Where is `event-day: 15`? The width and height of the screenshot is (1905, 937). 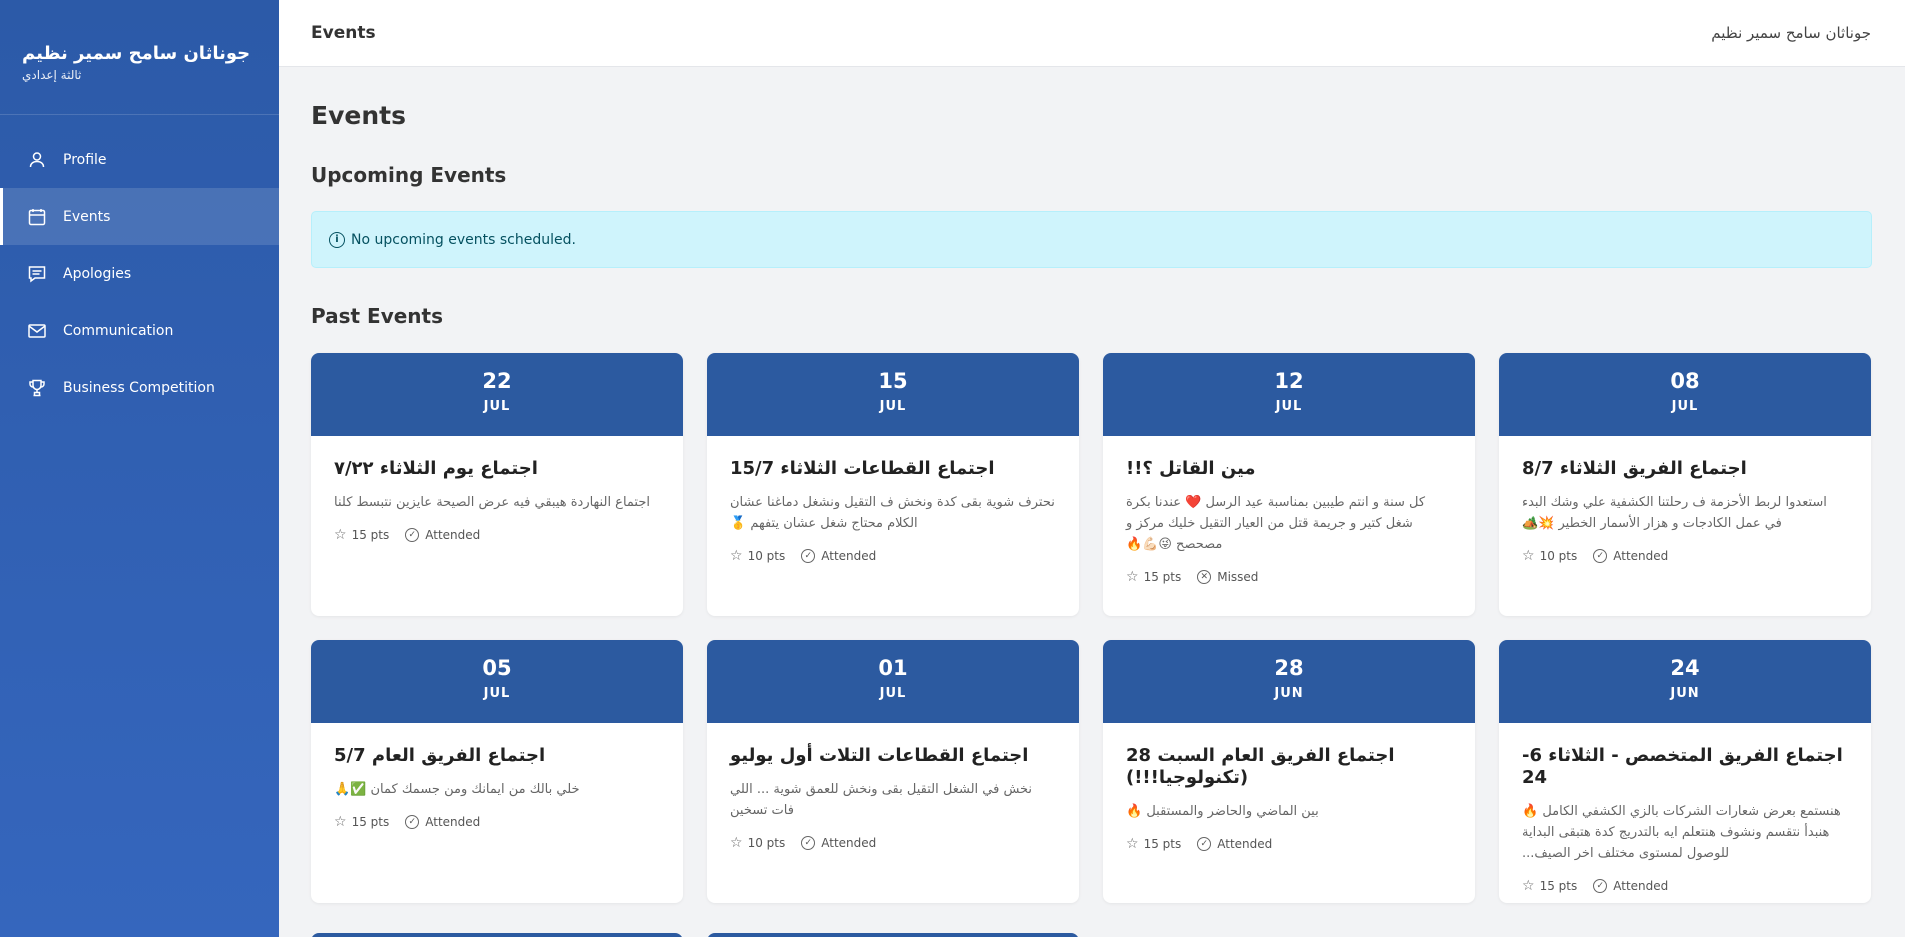
event-day: 15 is located at coordinates (893, 381).